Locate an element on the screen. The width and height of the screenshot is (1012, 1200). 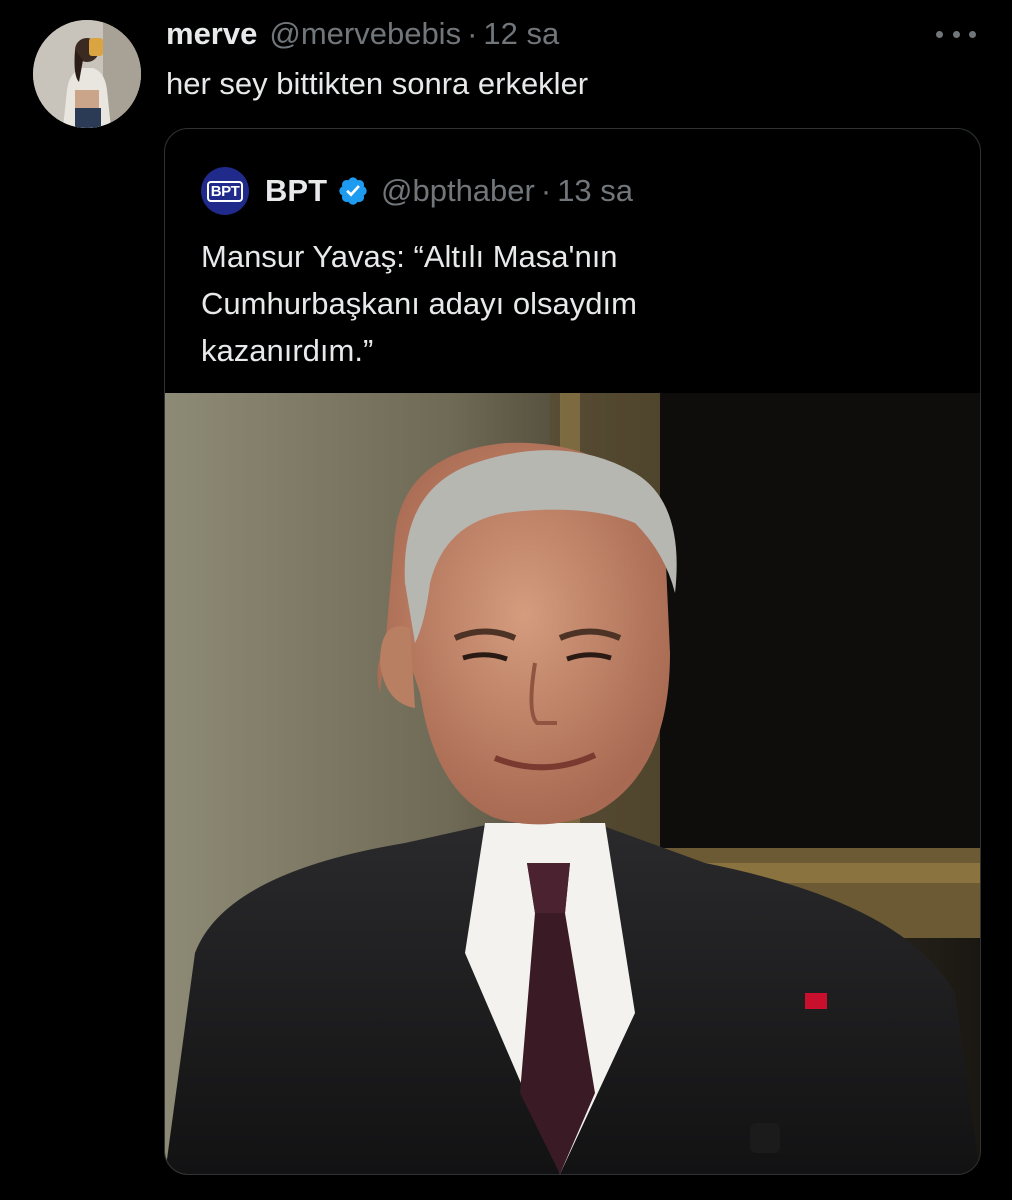
display-name: merve is located at coordinates (211, 34).